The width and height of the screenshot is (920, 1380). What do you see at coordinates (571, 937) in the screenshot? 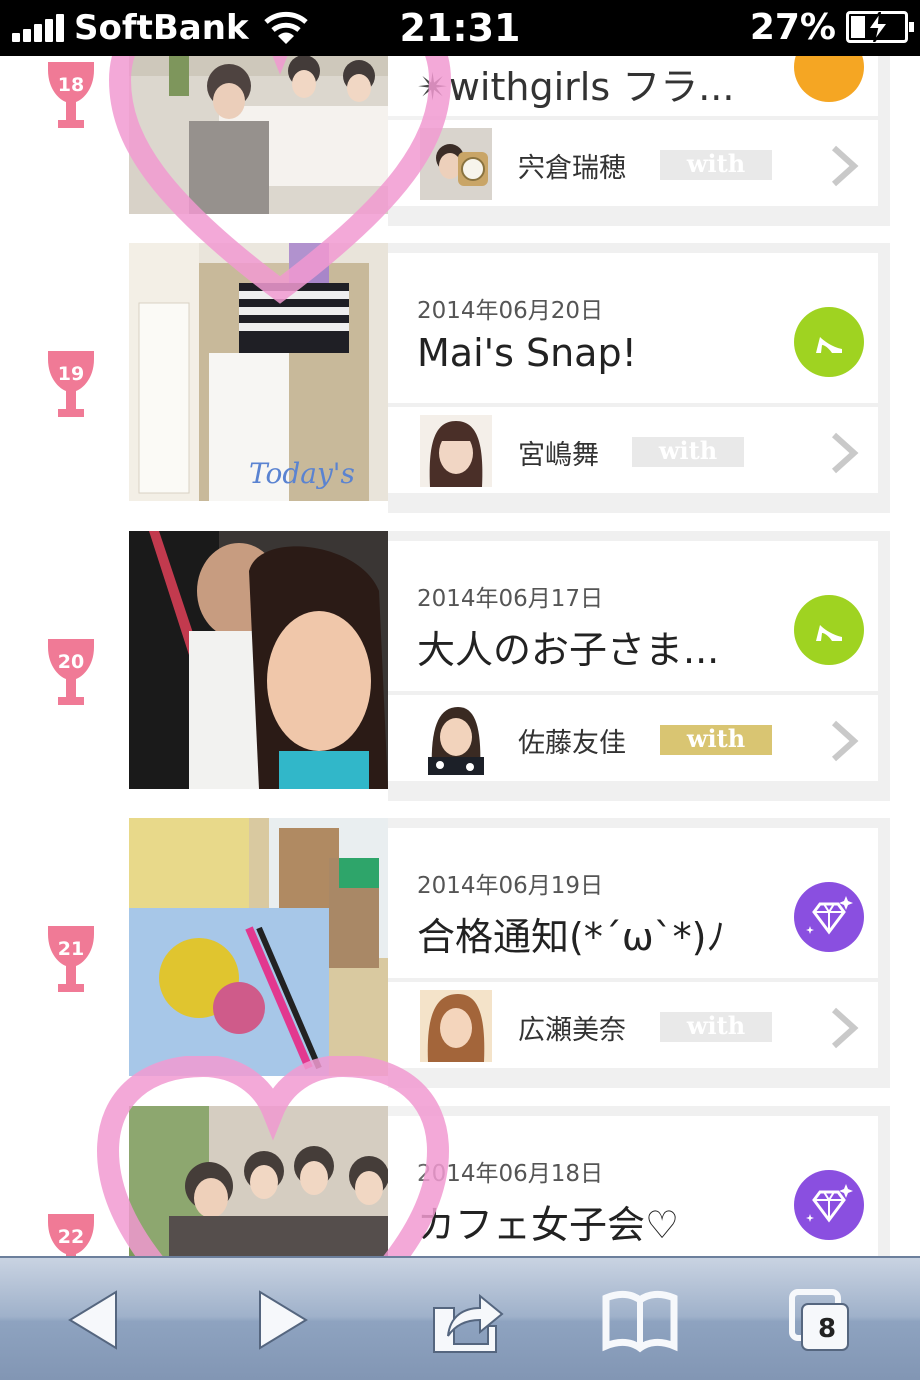
I see `post-title: 合格通知(*´ω`*)ﾉ` at bounding box center [571, 937].